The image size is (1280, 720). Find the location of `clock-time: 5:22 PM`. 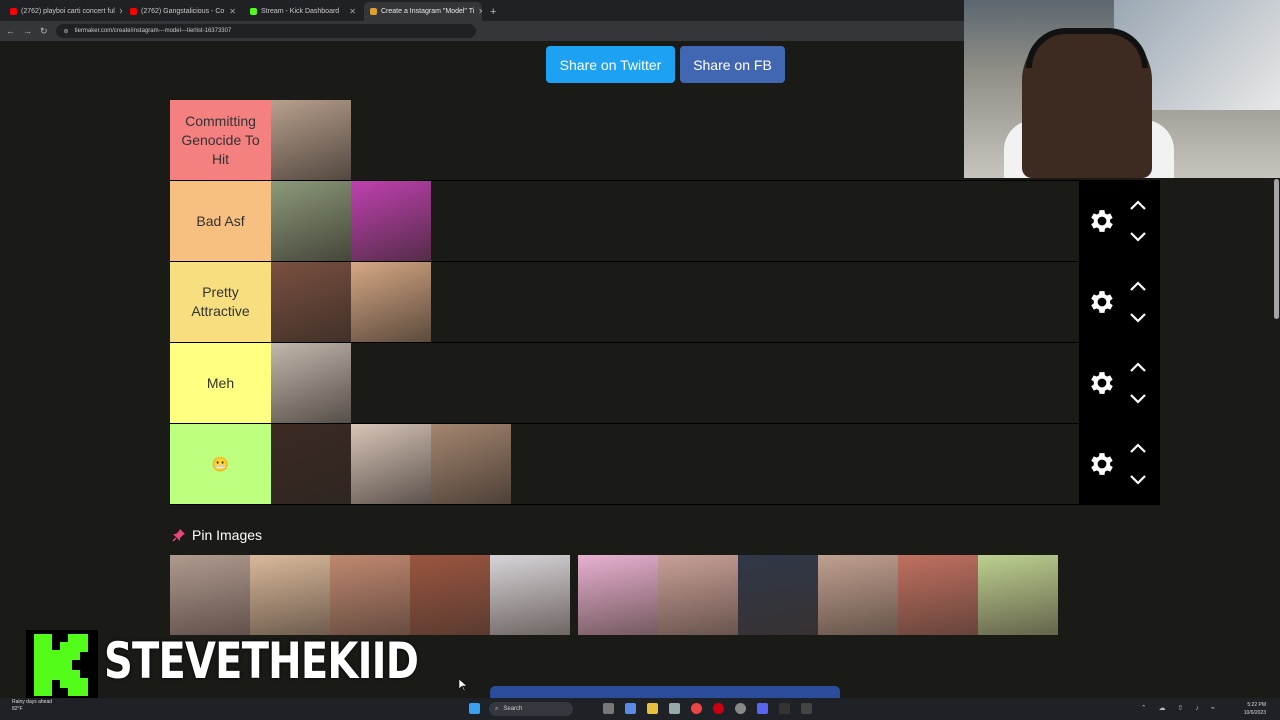

clock-time: 5:22 PM is located at coordinates (1256, 705).